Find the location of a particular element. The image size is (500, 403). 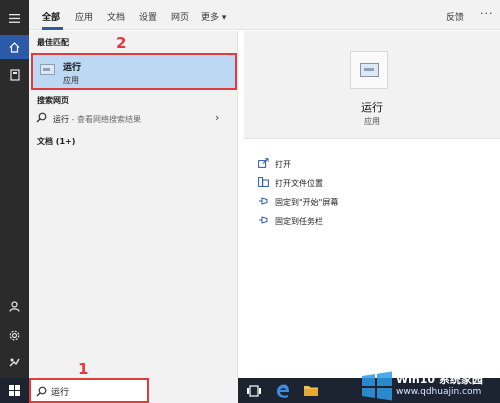

search-filter-tabs: 全部 应用 文档 设置 网页 更多 ▾ 反馈 ··· is located at coordinates (264, 15).